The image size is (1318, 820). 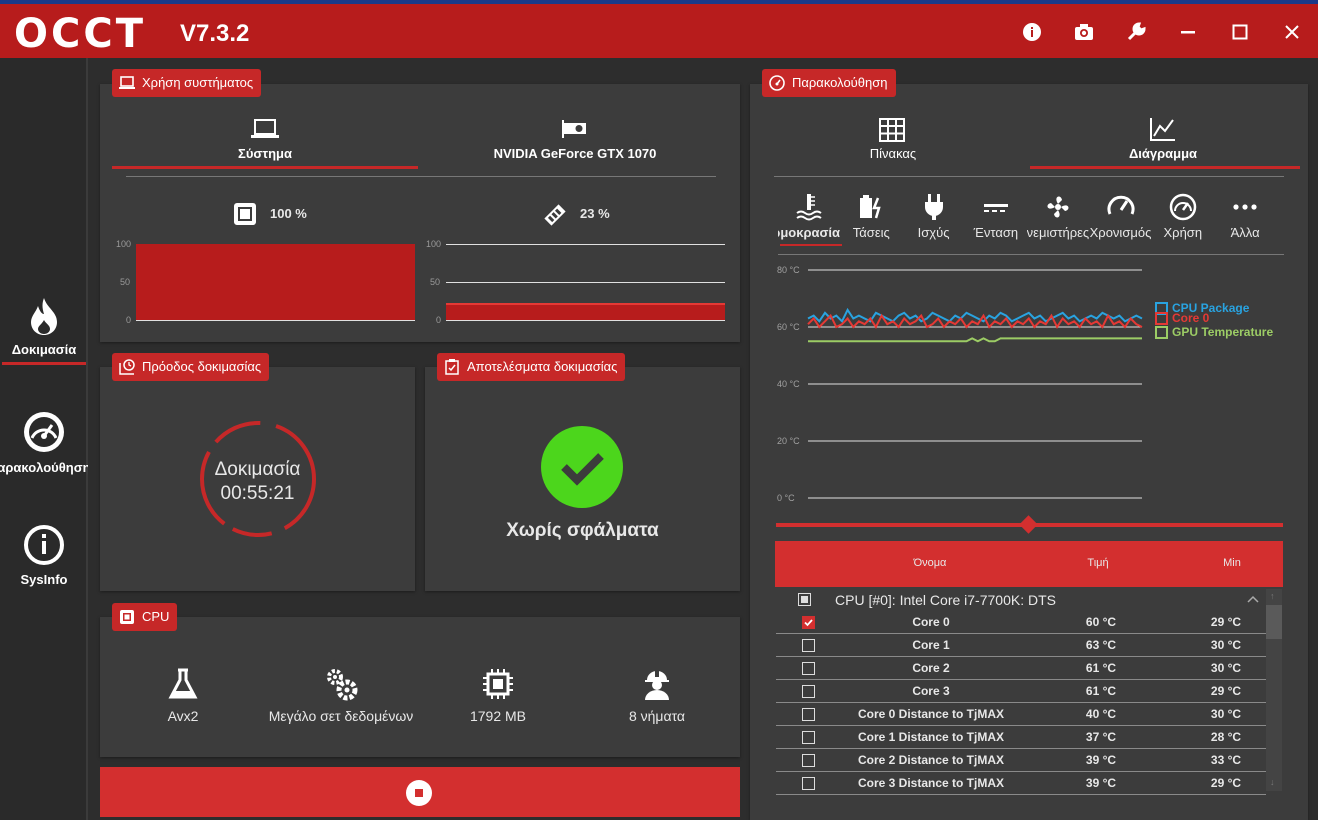 I want to click on sensor-value: 39 °C, so click(x=1101, y=783).